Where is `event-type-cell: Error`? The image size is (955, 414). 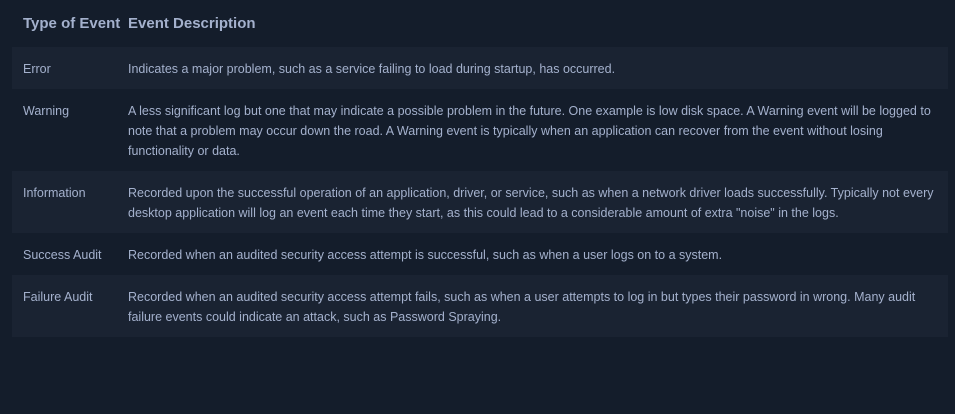
event-type-cell: Error is located at coordinates (37, 69).